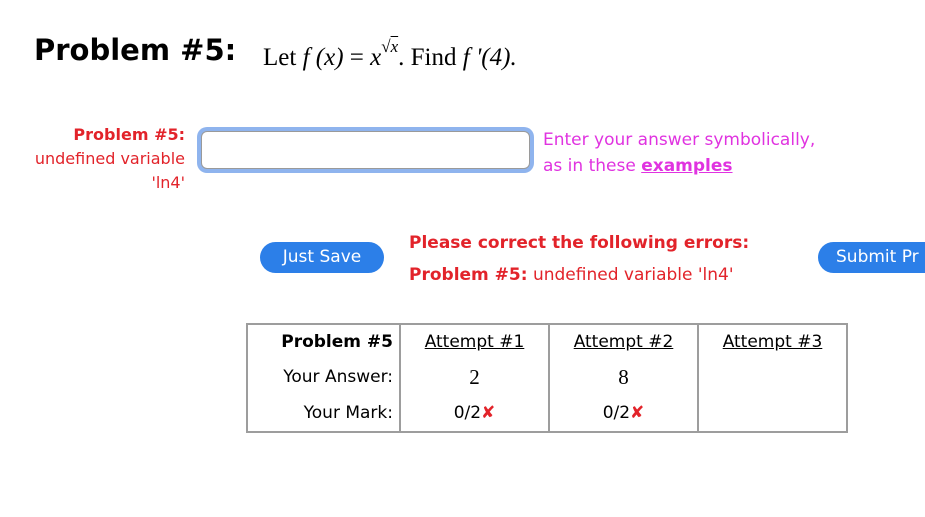 The width and height of the screenshot is (925, 517). I want to click on problem-statement: Let f (x) = x√x. Find f '(4)., so click(390, 54).